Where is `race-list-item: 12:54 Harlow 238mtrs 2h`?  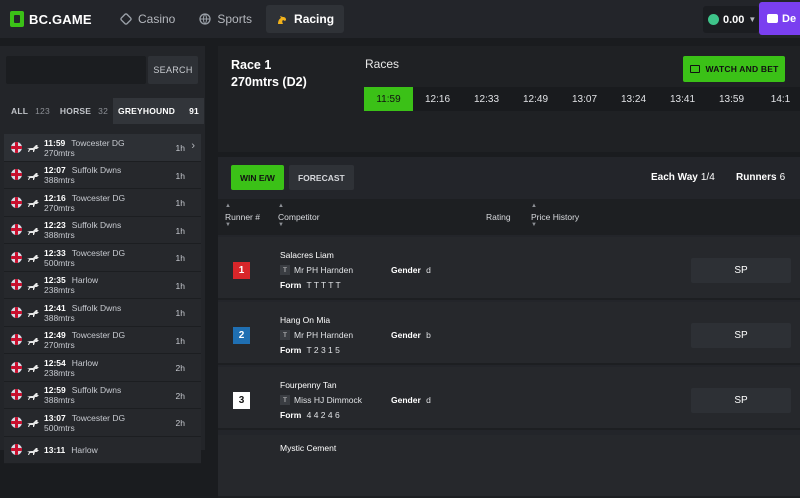
race-list-item: 12:54 Harlow 238mtrs 2h is located at coordinates (102, 368).